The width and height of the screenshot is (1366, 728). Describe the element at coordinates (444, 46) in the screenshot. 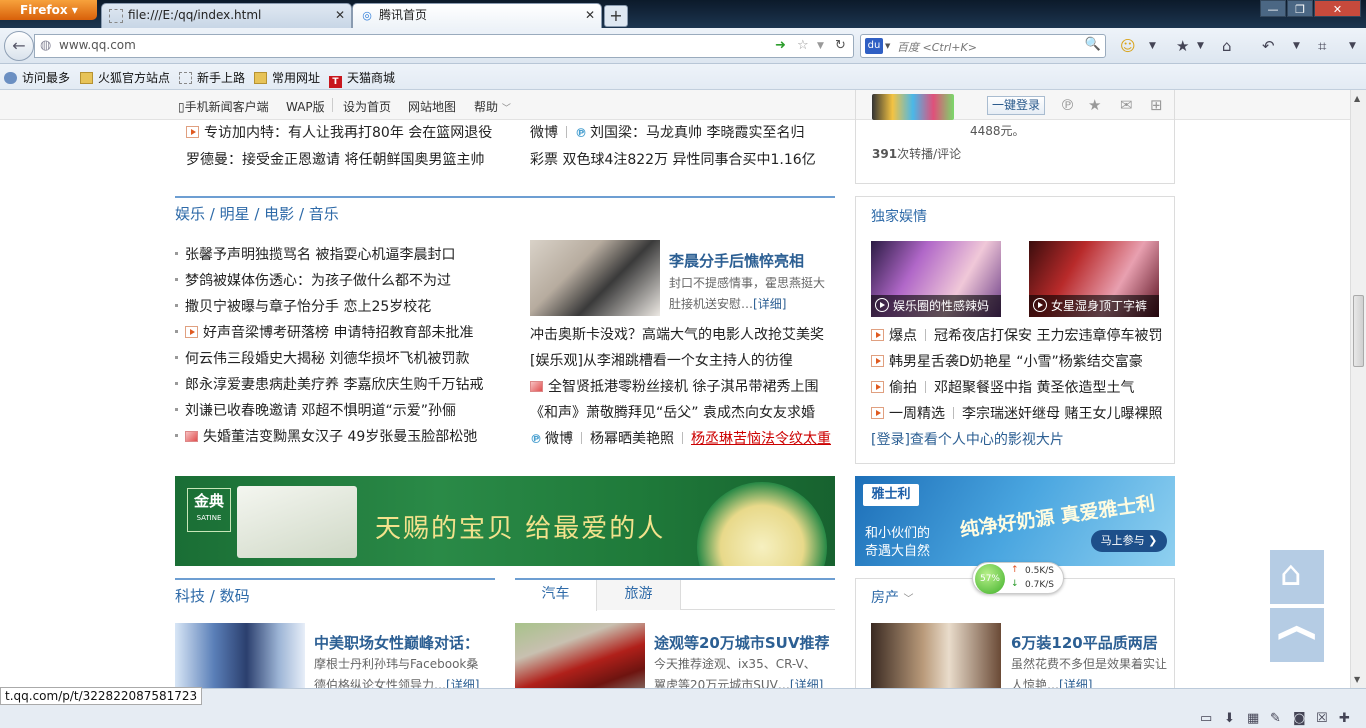

I see `address-bar: ◍ www.qq.com ➜ ☆ ▼ ↻` at that location.